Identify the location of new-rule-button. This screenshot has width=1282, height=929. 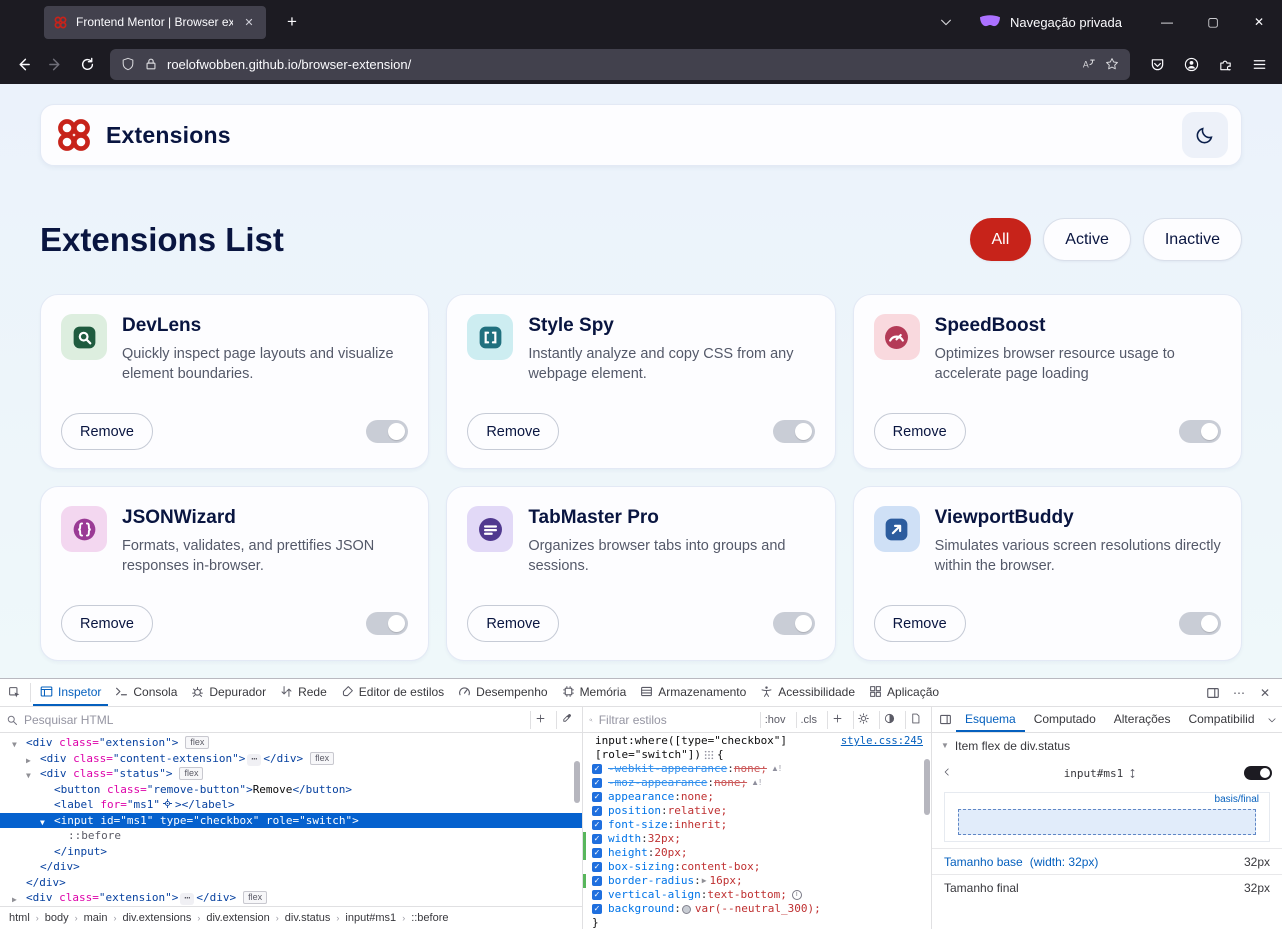
(837, 719).